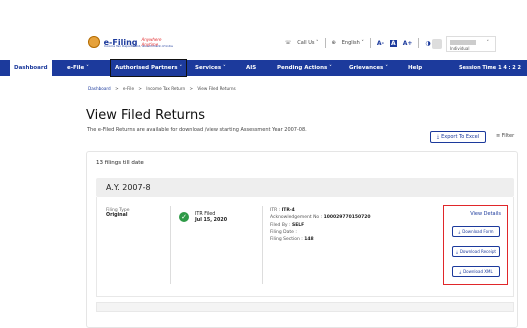  What do you see at coordinates (489, 68) in the screenshot?
I see `session-timer: Session Time 1 4 : 2 2` at bounding box center [489, 68].